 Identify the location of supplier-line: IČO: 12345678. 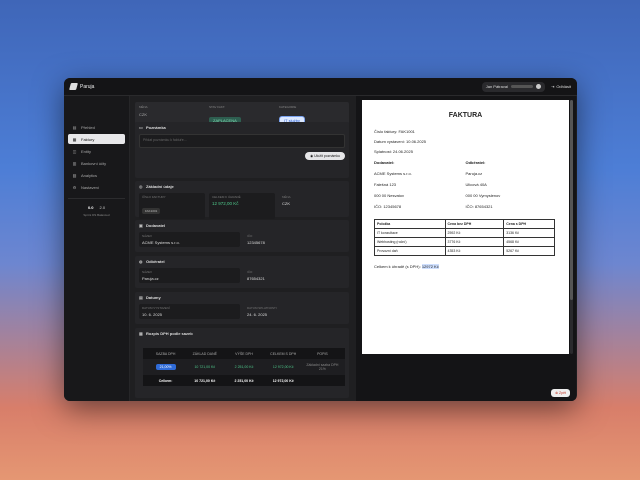
(388, 206).